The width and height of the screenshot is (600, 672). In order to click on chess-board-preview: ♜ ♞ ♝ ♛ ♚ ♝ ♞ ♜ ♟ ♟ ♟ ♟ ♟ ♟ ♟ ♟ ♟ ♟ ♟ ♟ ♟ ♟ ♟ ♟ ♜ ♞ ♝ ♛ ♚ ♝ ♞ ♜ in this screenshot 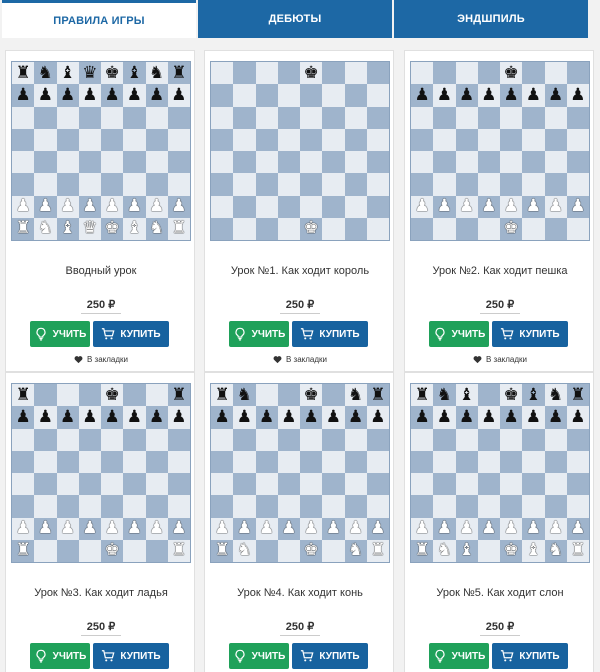, I will do `click(101, 151)`.